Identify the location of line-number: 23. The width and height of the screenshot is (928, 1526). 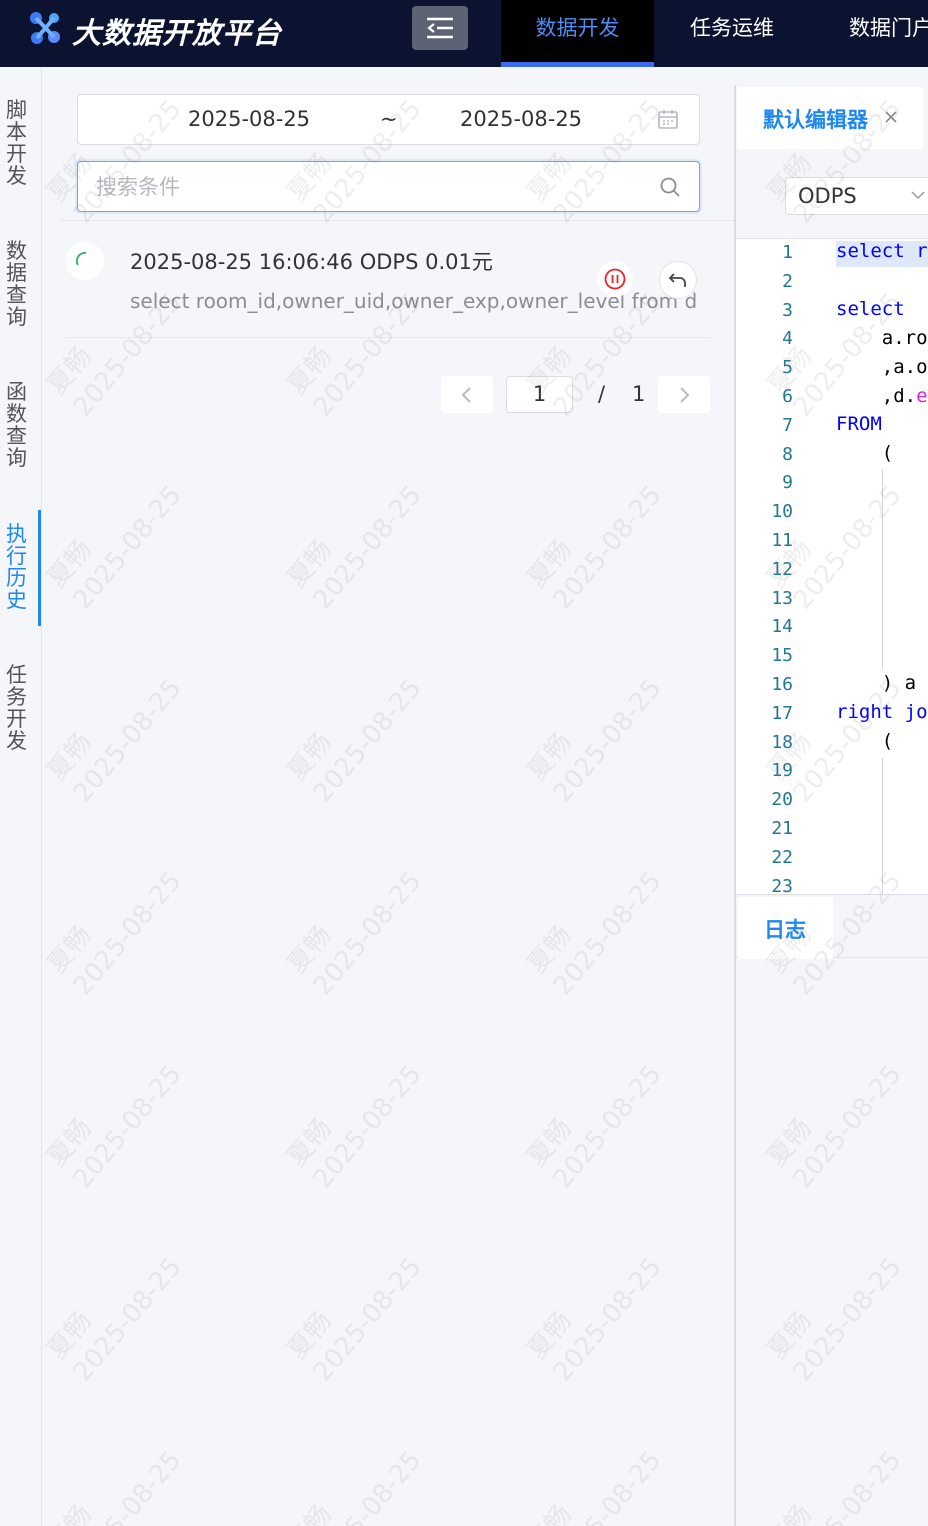
(782, 884).